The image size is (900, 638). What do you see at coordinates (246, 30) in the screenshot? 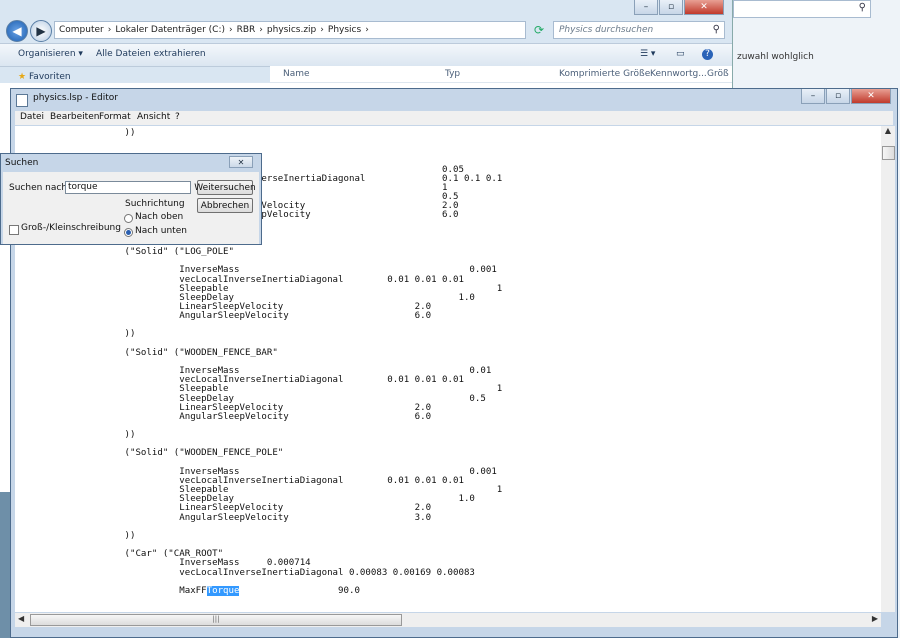
I see `breadcrumb-rbr: RBR` at bounding box center [246, 30].